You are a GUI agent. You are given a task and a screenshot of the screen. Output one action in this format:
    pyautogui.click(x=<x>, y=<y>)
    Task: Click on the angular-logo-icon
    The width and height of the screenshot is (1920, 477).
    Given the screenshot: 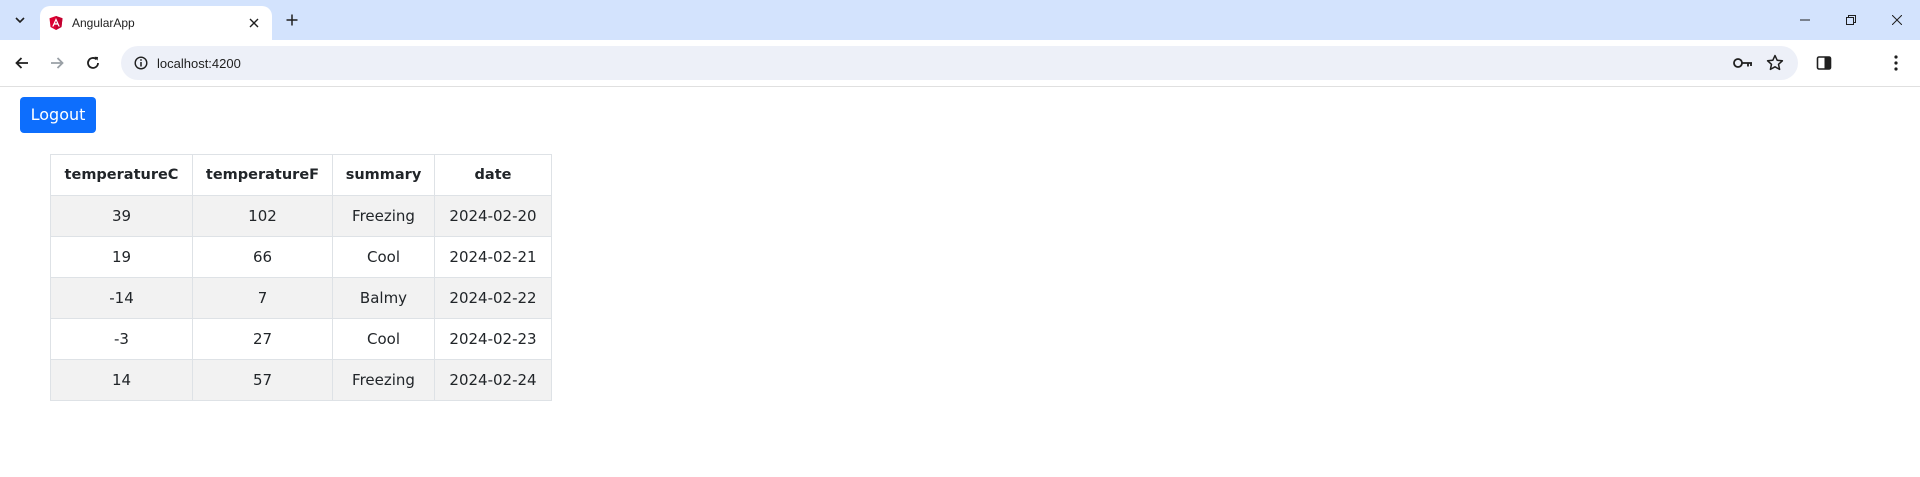 What is the action you would take?
    pyautogui.click(x=56, y=23)
    